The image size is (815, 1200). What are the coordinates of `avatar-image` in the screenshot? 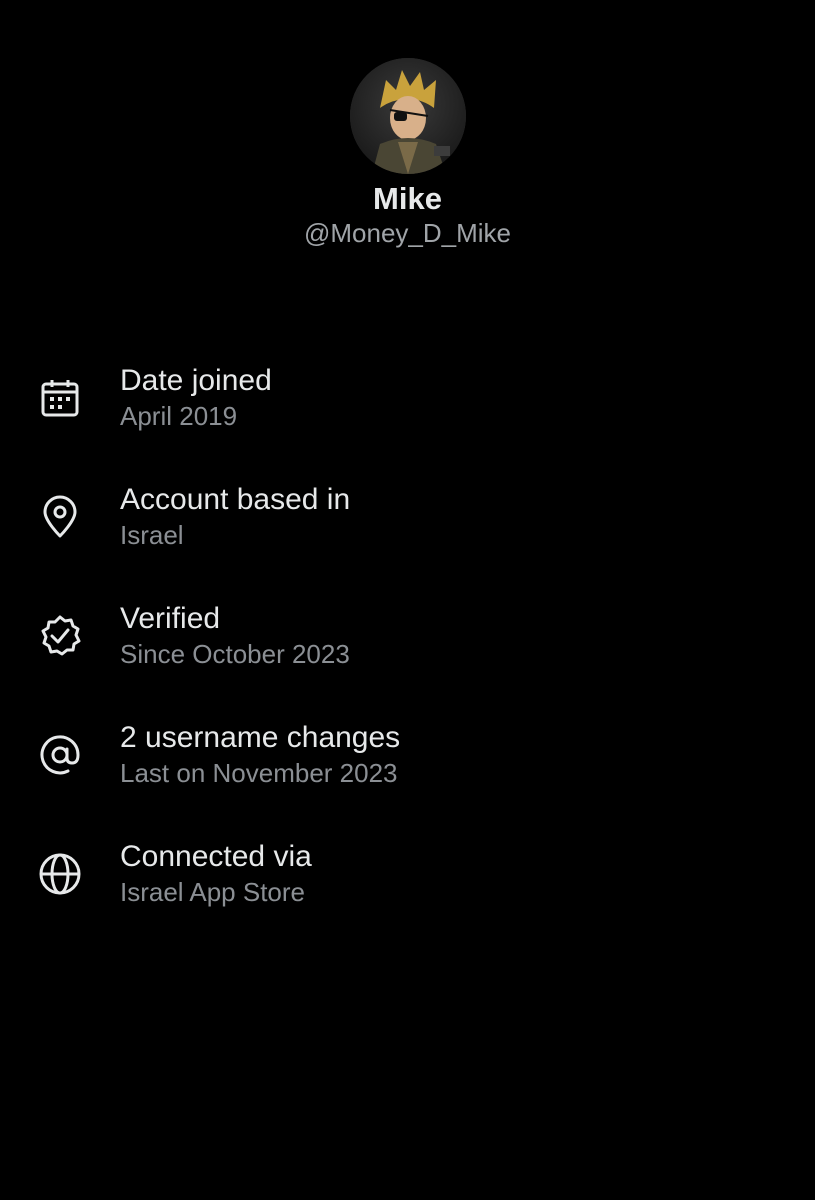 It's located at (407, 116).